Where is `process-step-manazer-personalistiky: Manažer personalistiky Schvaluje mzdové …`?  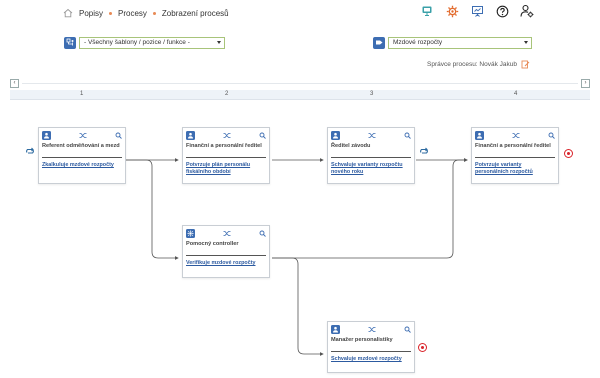 process-step-manazer-personalistiky: Manažer personalistiky Schvaluje mzdové … is located at coordinates (371, 347).